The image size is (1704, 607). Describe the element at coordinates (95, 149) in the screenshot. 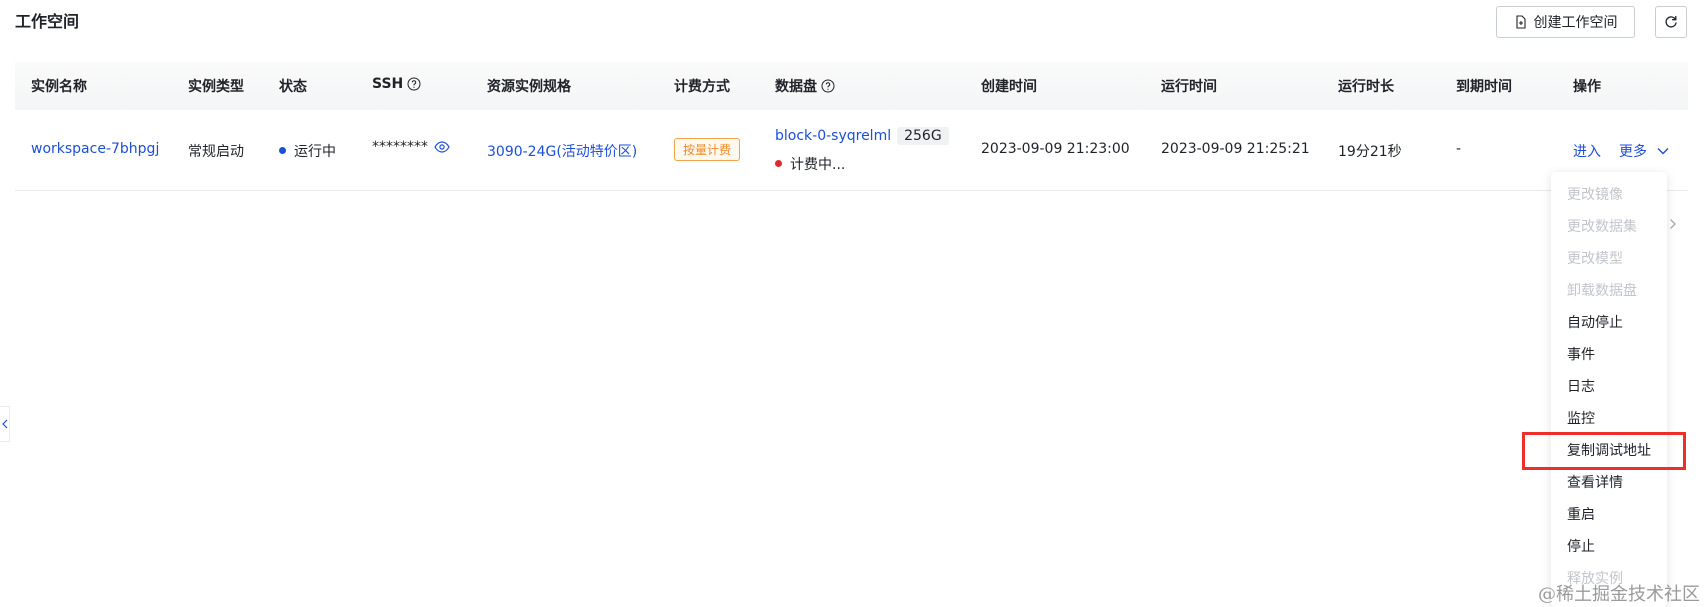

I see `instance-name-link: workspace-7bhpgj` at that location.